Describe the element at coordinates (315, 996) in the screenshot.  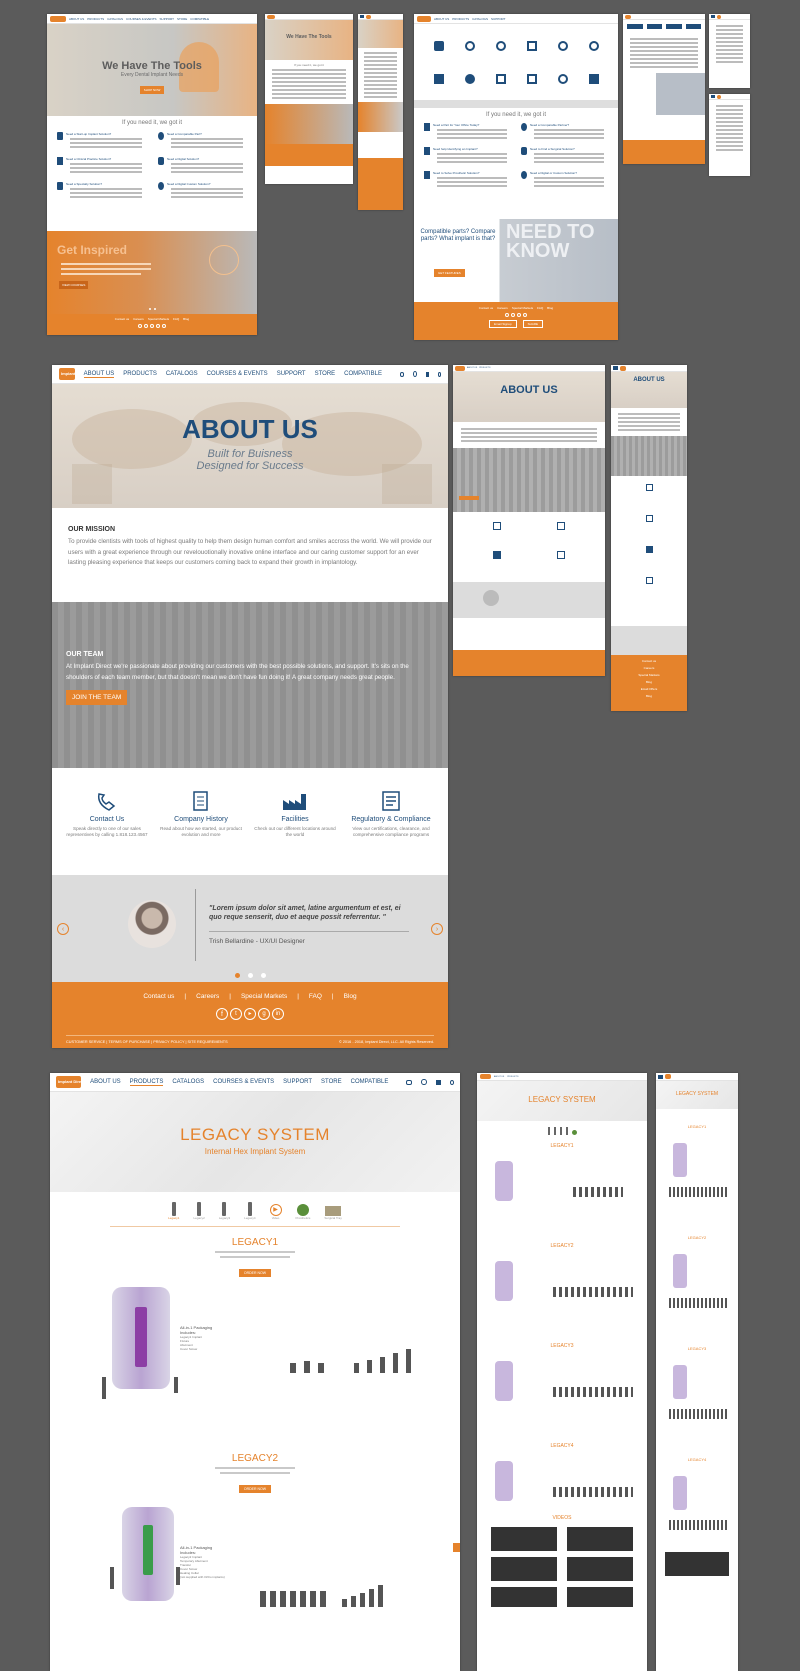
I see `footer-link-faq: FAQ` at that location.